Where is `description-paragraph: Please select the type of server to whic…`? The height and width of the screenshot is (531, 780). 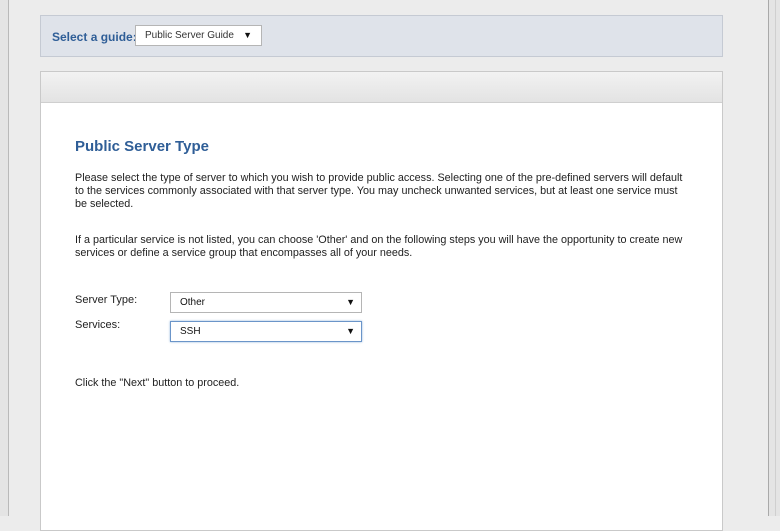 description-paragraph: Please select the type of server to whic… is located at coordinates (379, 191).